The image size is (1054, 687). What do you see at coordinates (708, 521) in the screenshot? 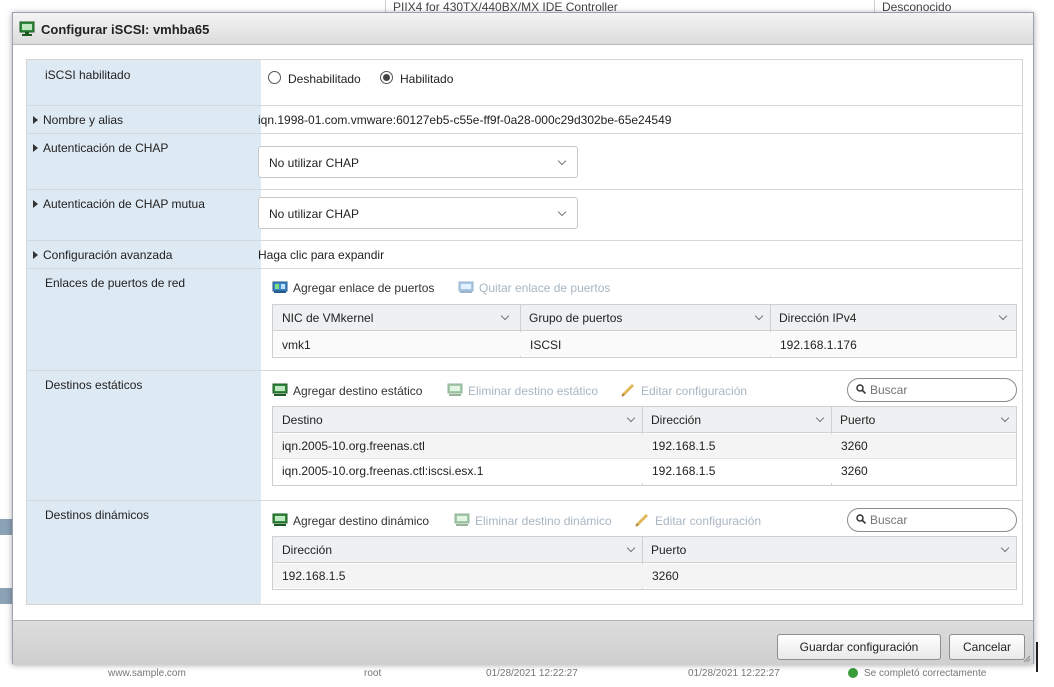
I see `edit-dynamic-target-button: Editar configuración` at bounding box center [708, 521].